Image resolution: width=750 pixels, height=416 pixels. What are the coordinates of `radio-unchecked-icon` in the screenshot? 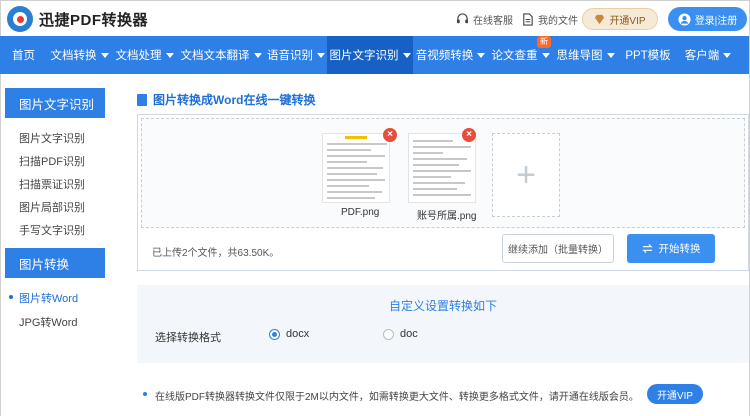 It's located at (388, 334).